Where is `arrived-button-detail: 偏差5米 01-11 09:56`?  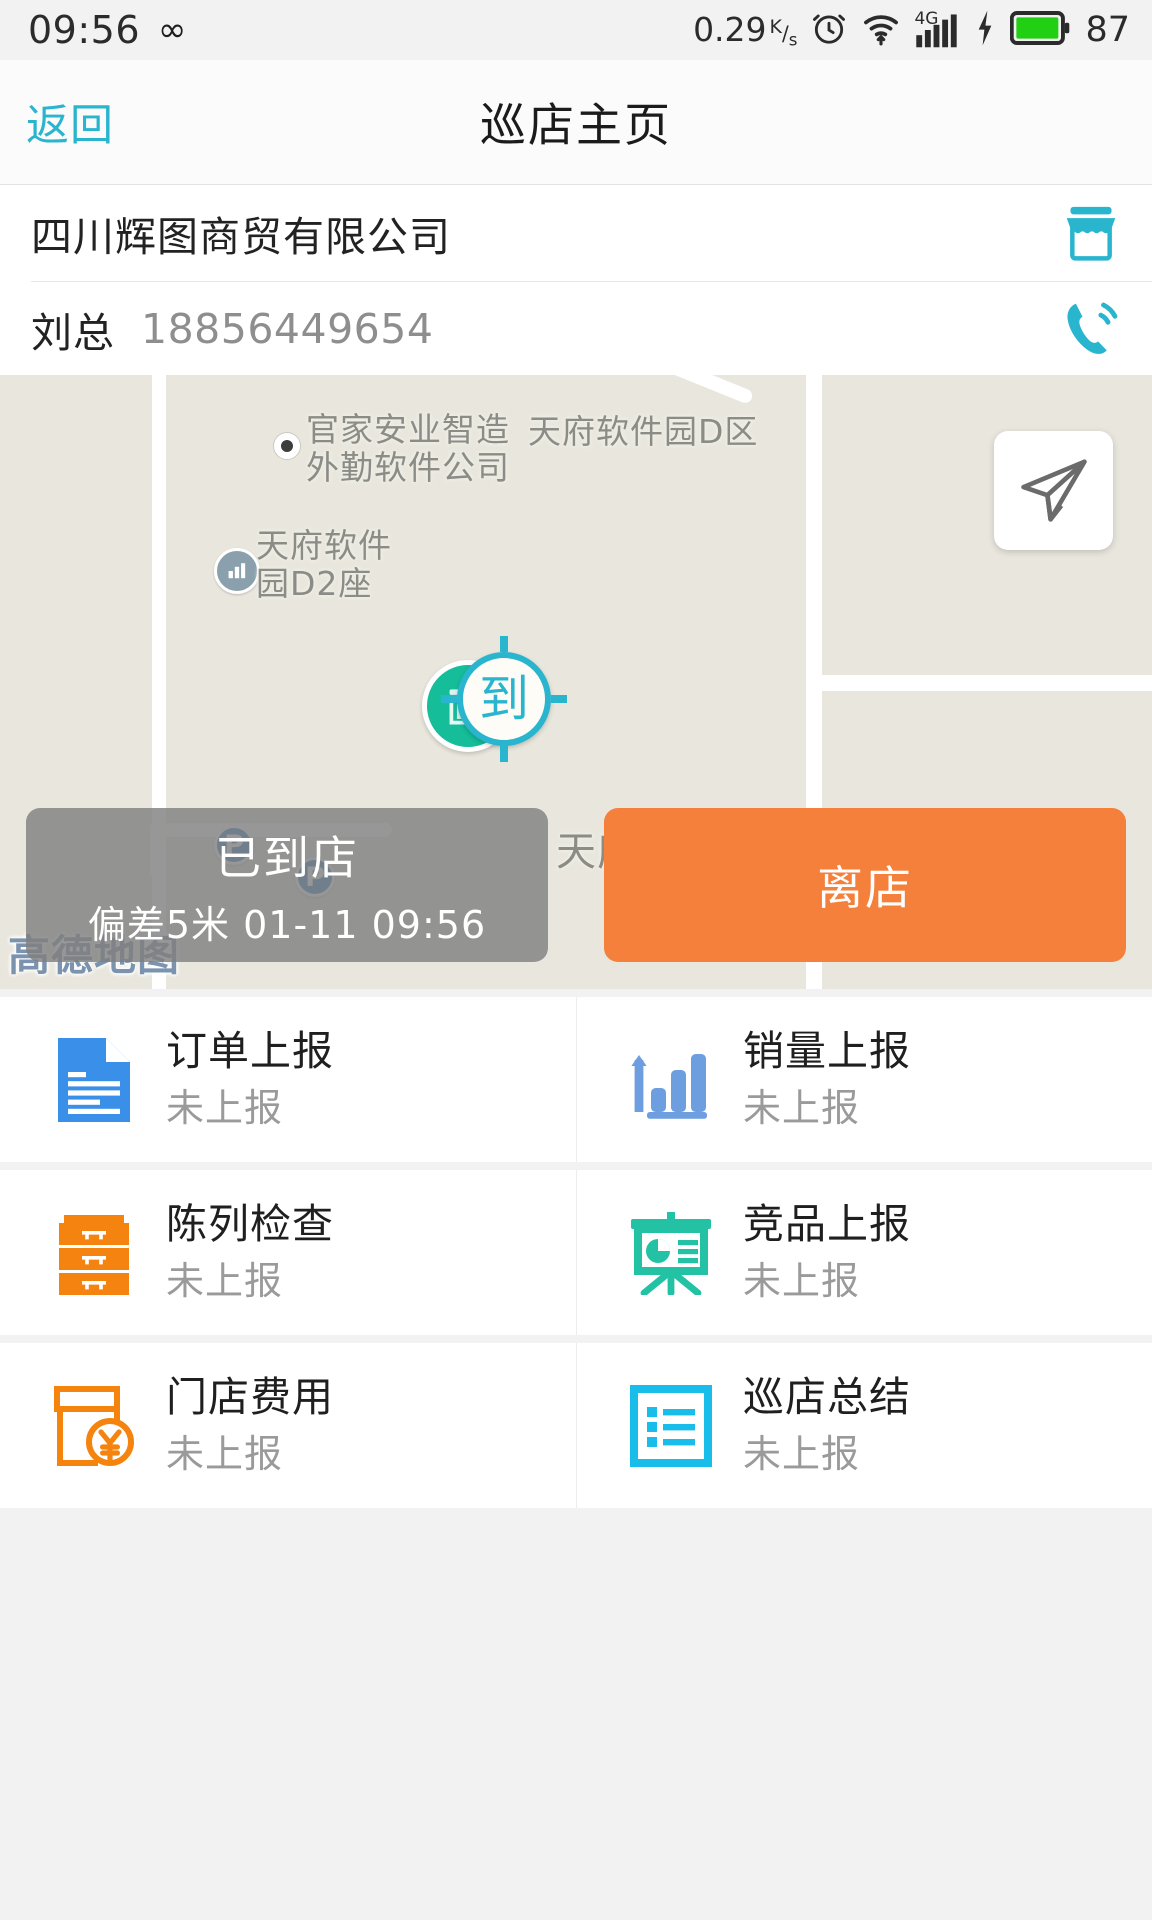 arrived-button-detail: 偏差5米 01-11 09:56 is located at coordinates (287, 924).